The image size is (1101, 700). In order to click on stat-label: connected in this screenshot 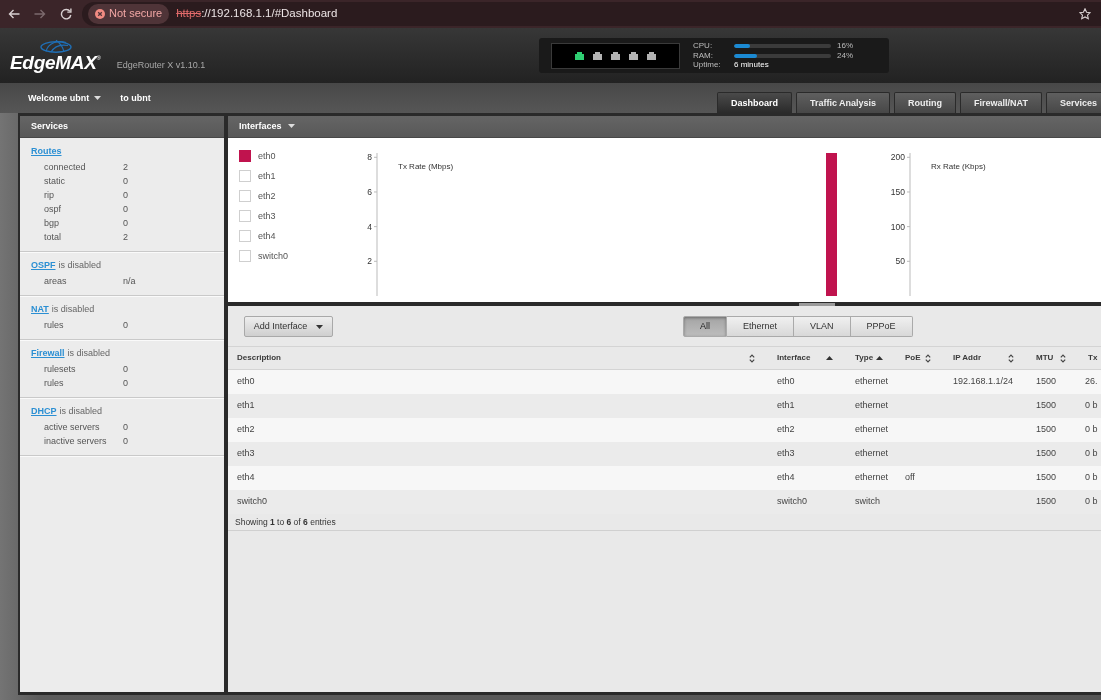, I will do `click(65, 167)`.